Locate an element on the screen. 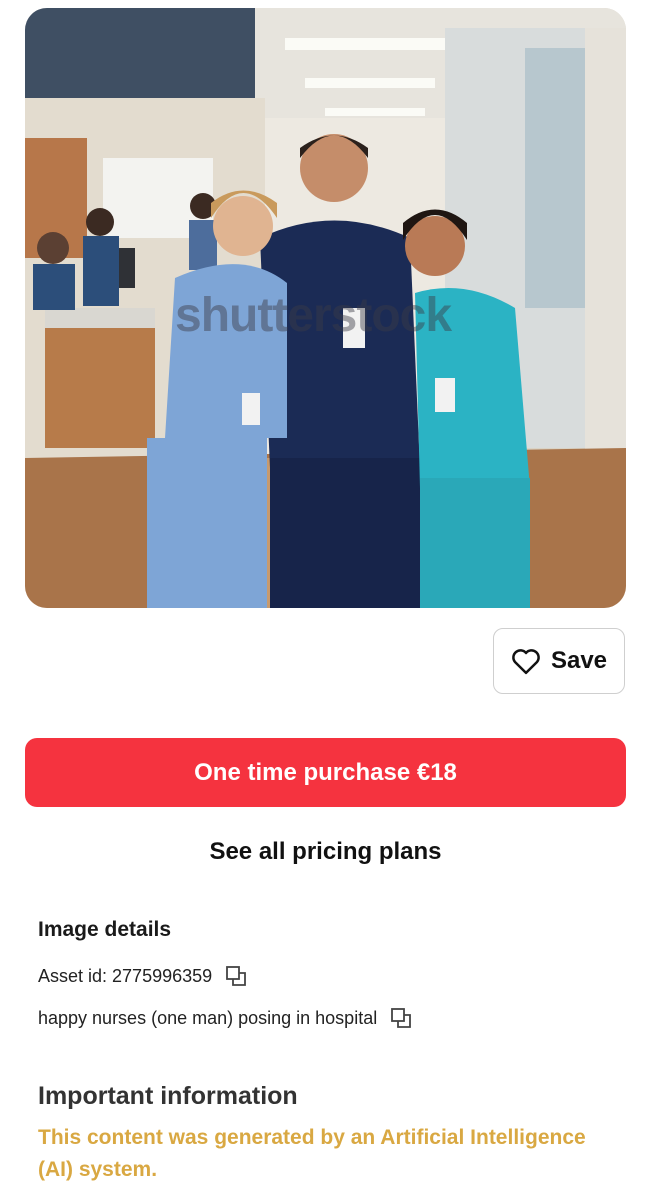  save-button-label: Save is located at coordinates (579, 660).